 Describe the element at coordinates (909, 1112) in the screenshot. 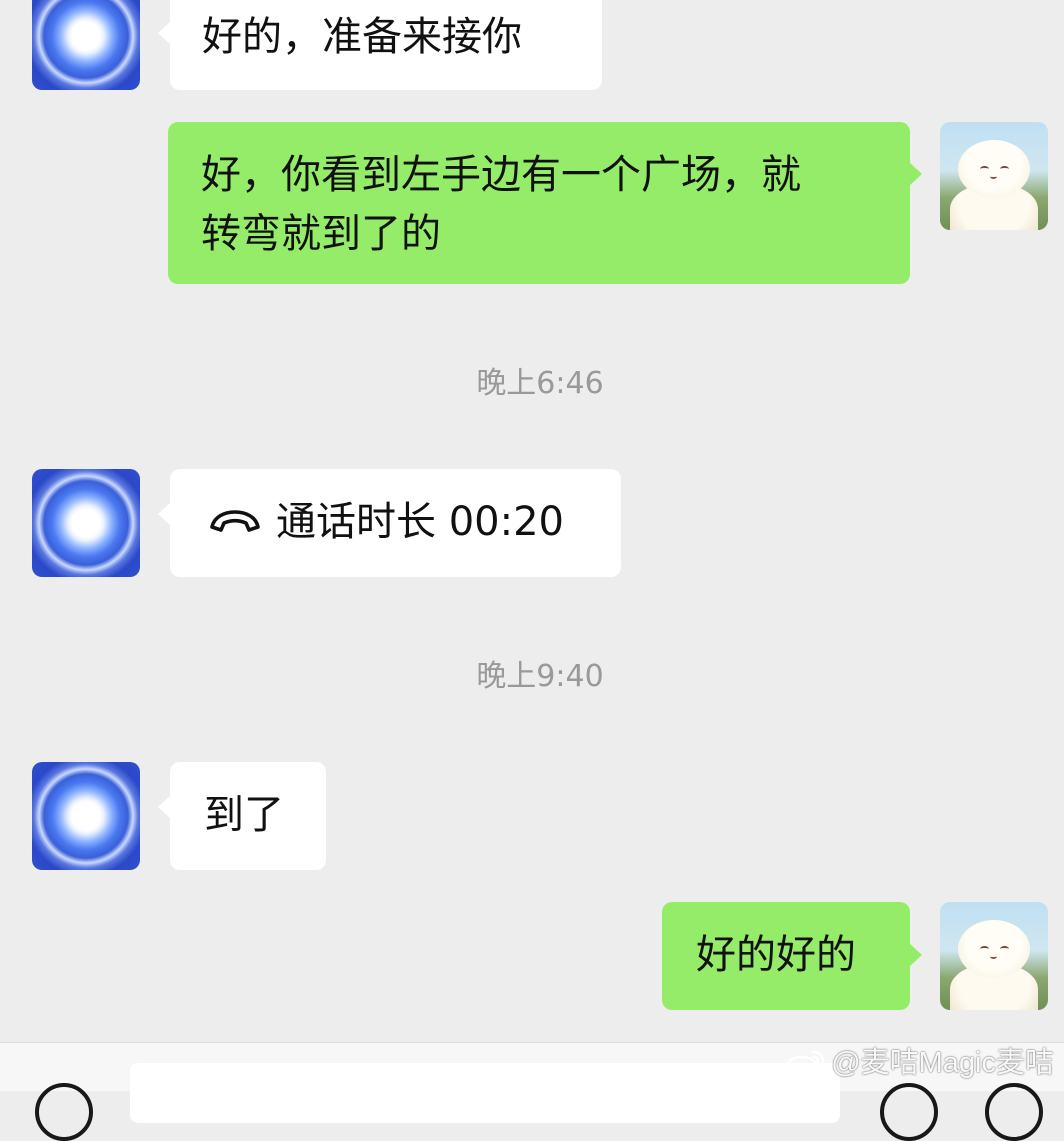

I see `emoji-button` at that location.